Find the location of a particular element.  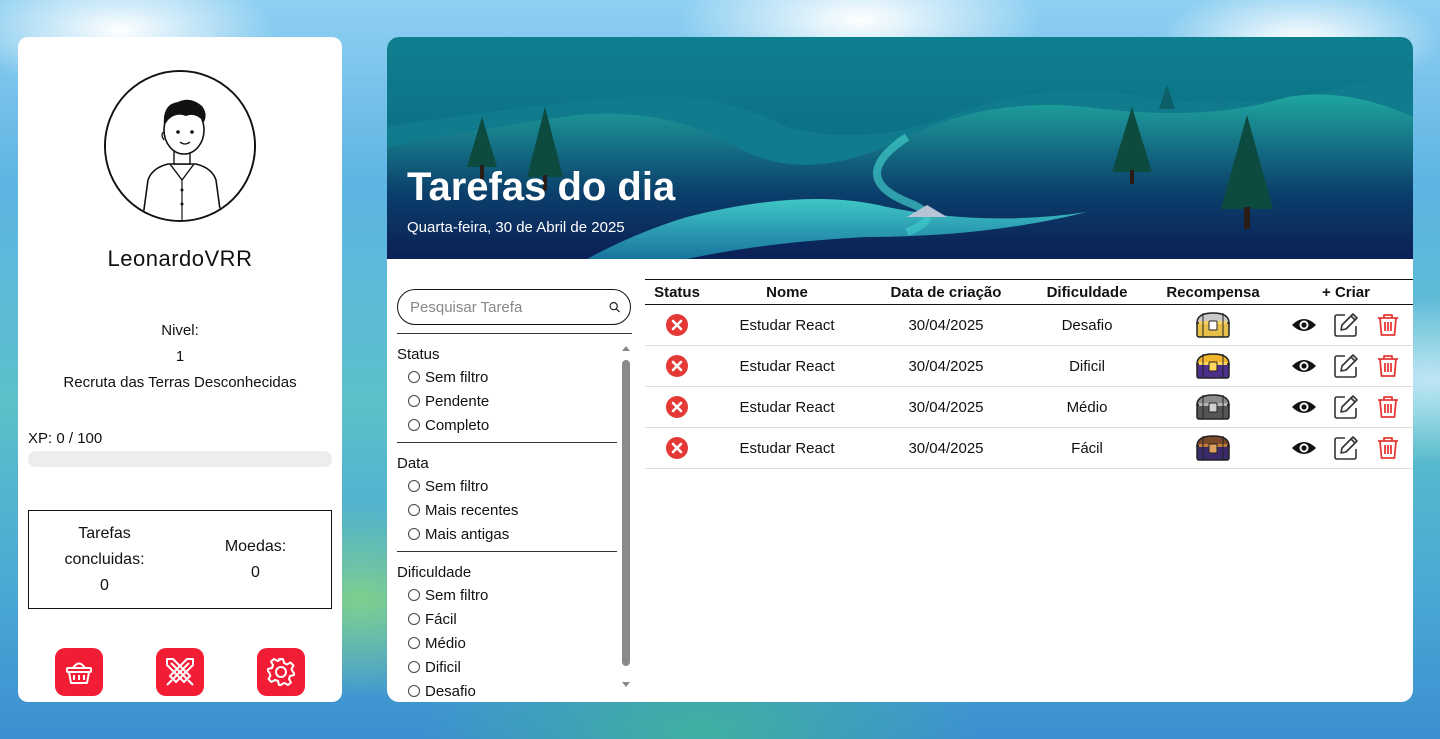

scroll-up-arrow-icon is located at coordinates (626, 348).